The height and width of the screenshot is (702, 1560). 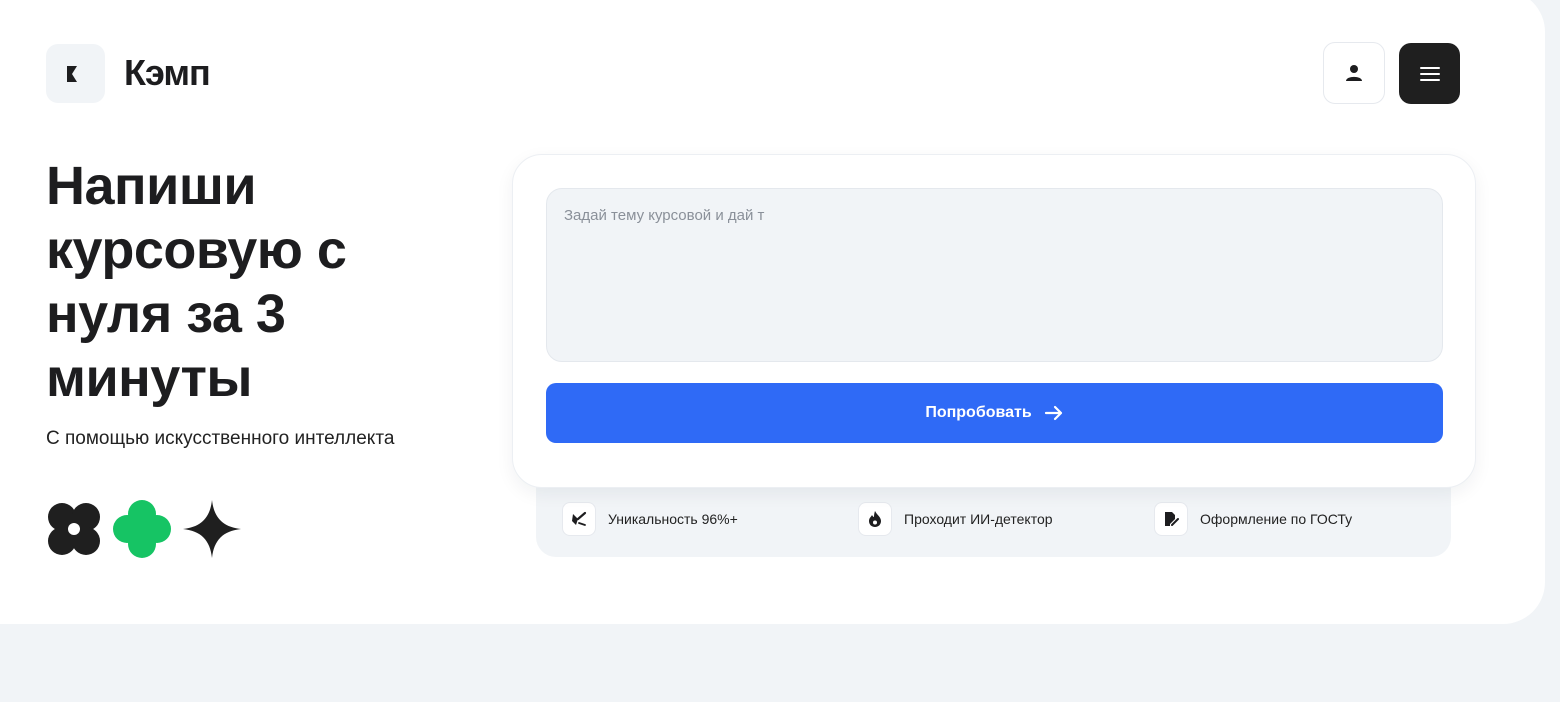 I want to click on user-icon, so click(x=1354, y=73).